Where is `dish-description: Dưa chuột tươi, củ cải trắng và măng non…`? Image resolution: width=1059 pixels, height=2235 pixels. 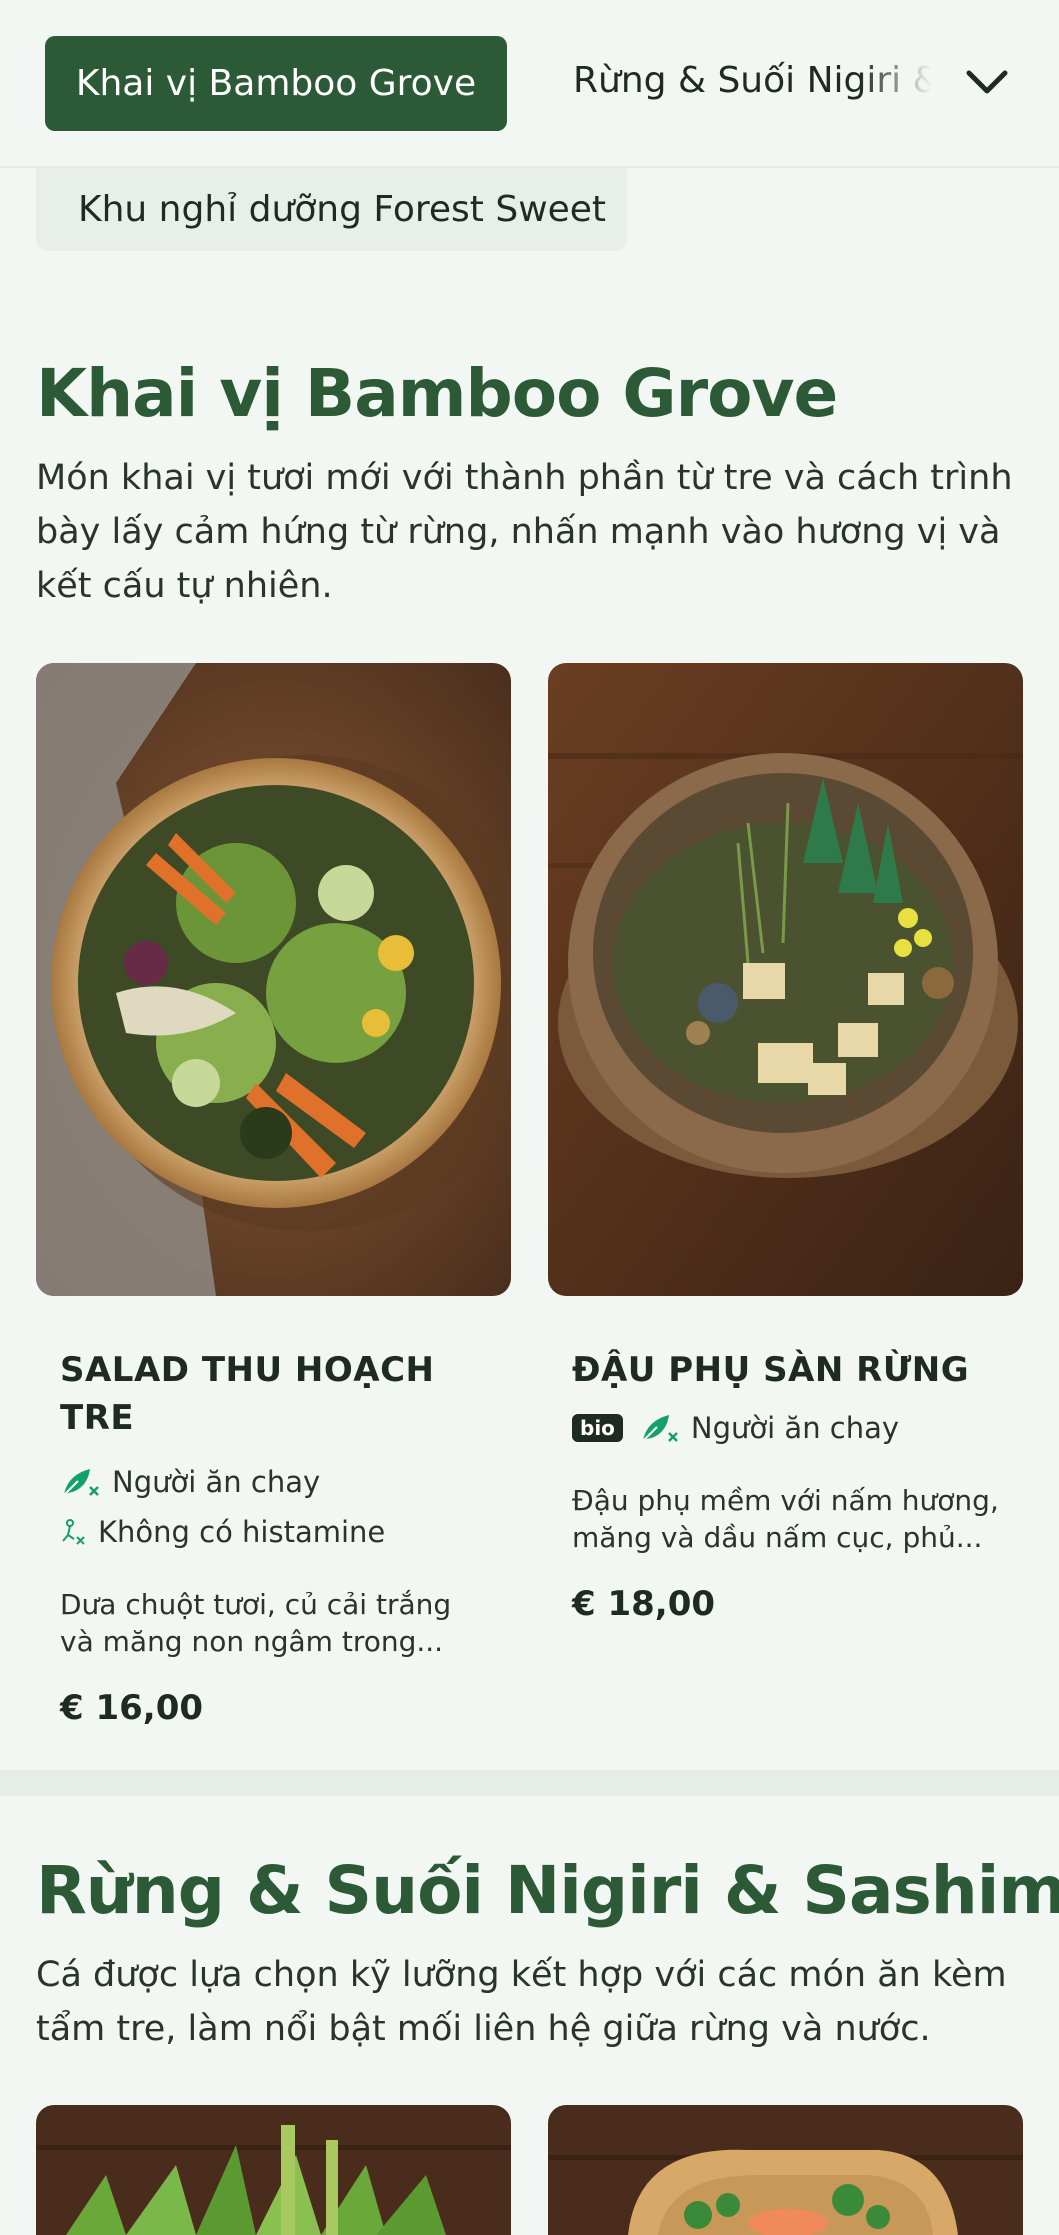
dish-description: Dưa chuột tươi, củ cải trắng và măng non… is located at coordinates (256, 1623).